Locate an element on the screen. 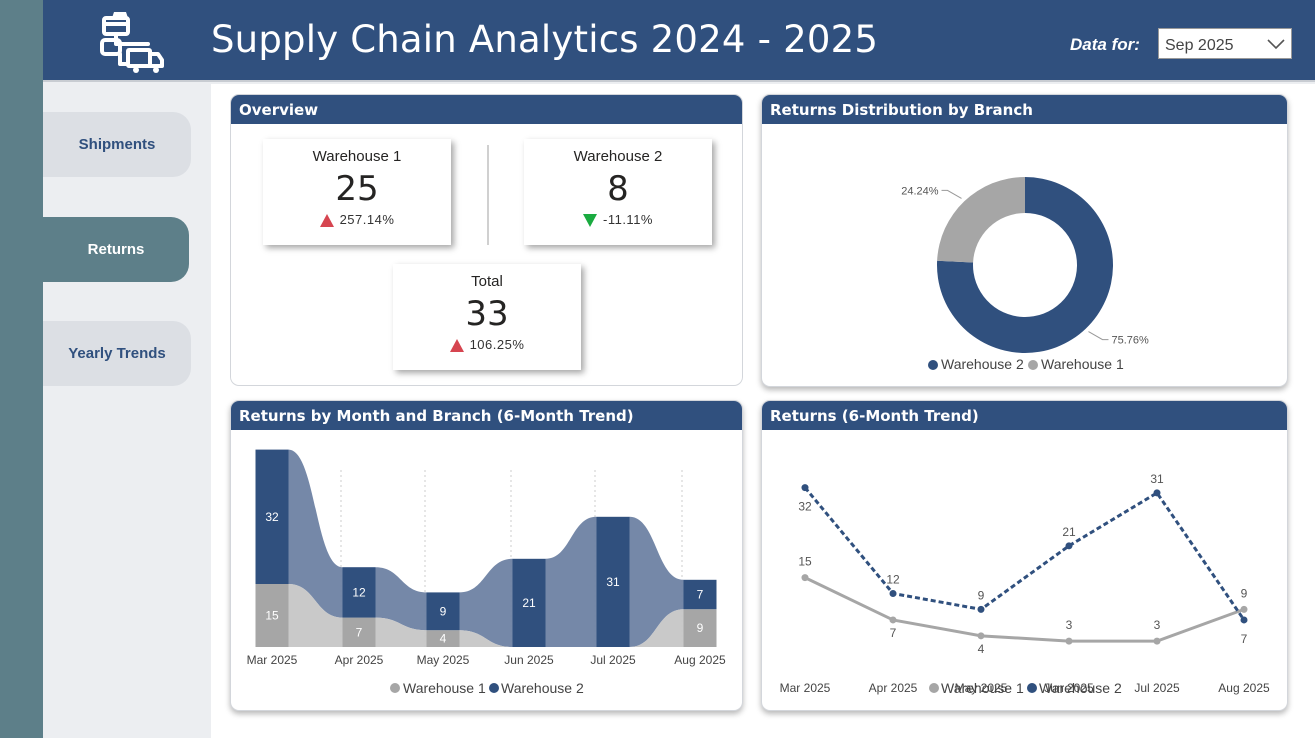  kpi-total: Total 33 106.25% is located at coordinates (487, 317).